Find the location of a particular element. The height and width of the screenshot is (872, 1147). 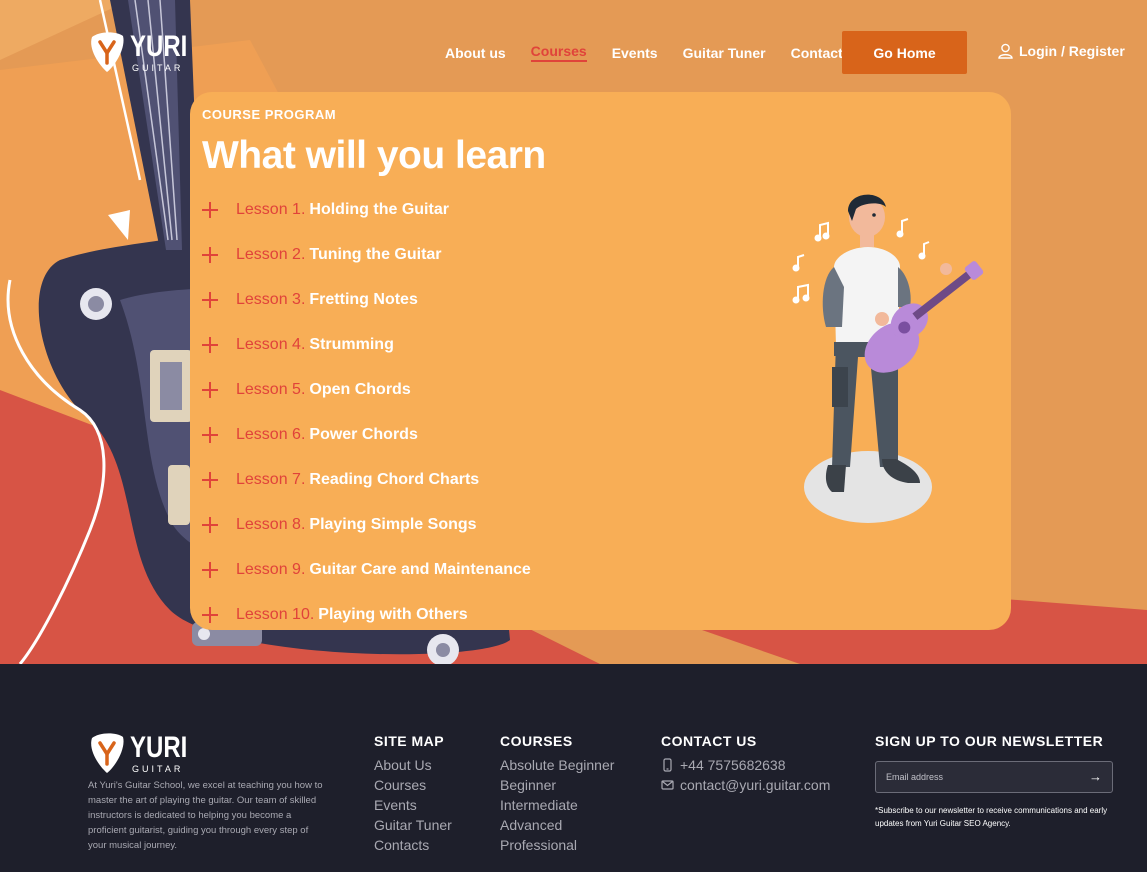

lesson-number: Lesson 8. is located at coordinates (271, 524).